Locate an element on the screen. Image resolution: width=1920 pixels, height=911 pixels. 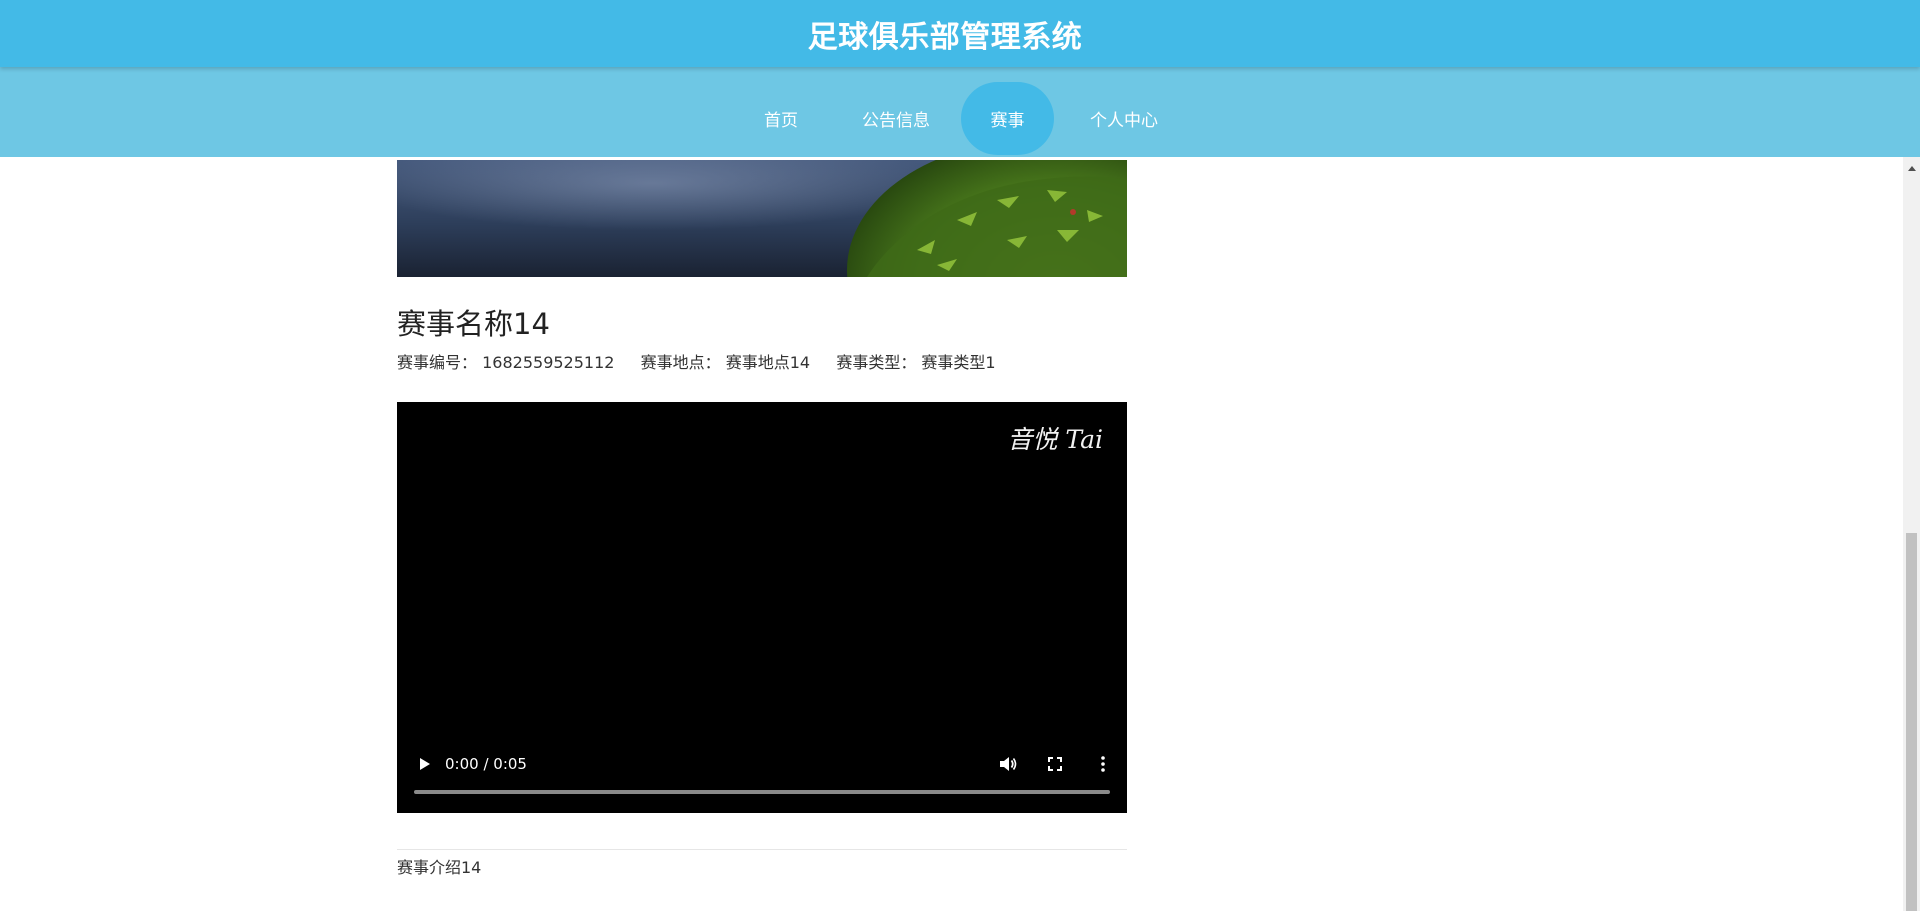
scroll-up-button is located at coordinates (1911, 168).